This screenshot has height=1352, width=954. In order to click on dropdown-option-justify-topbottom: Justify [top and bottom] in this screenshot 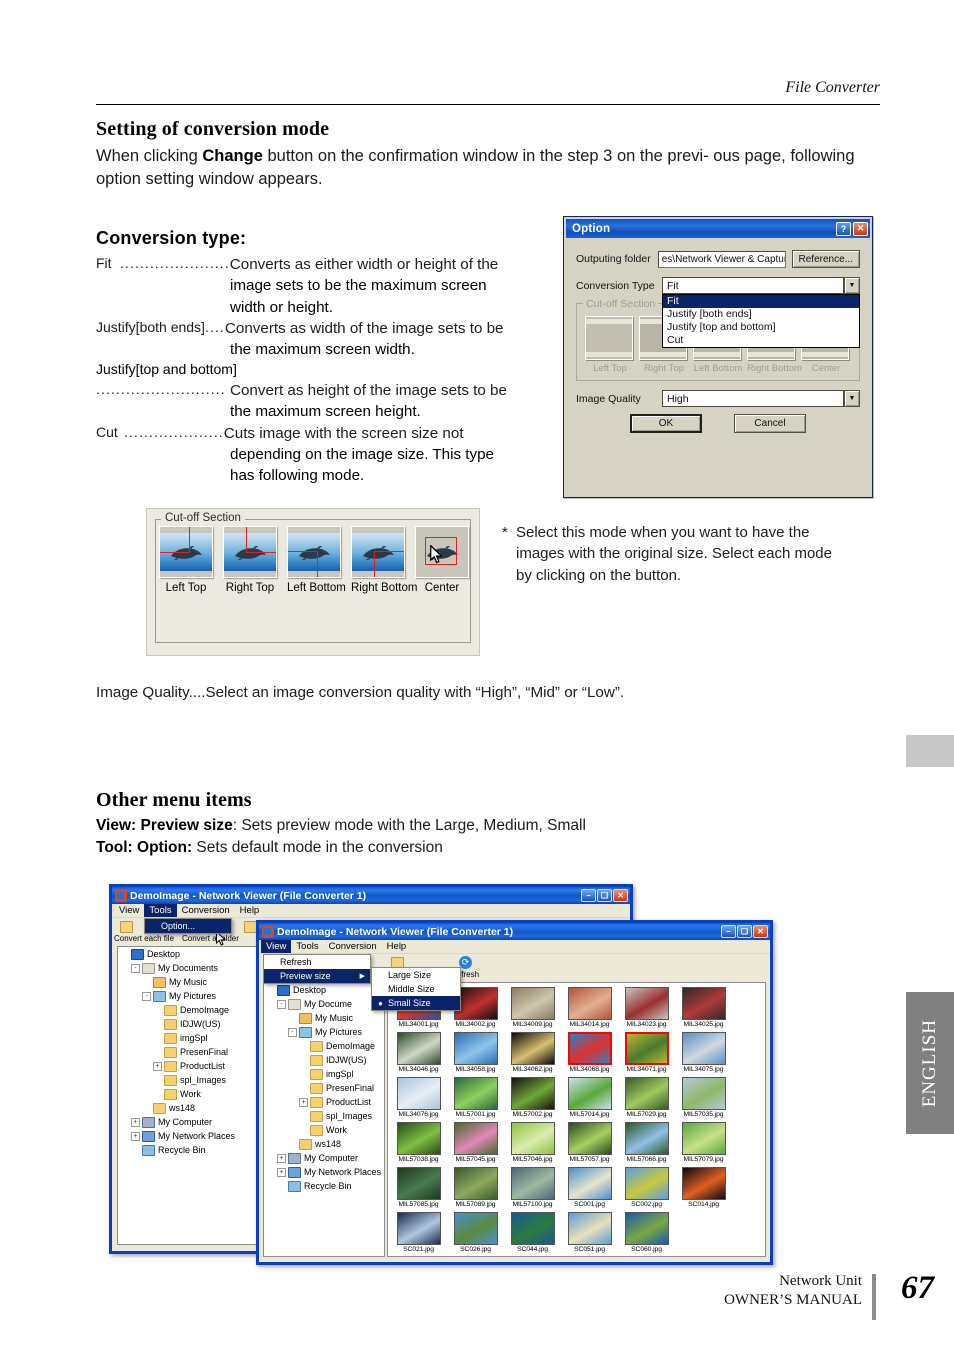, I will do `click(761, 327)`.